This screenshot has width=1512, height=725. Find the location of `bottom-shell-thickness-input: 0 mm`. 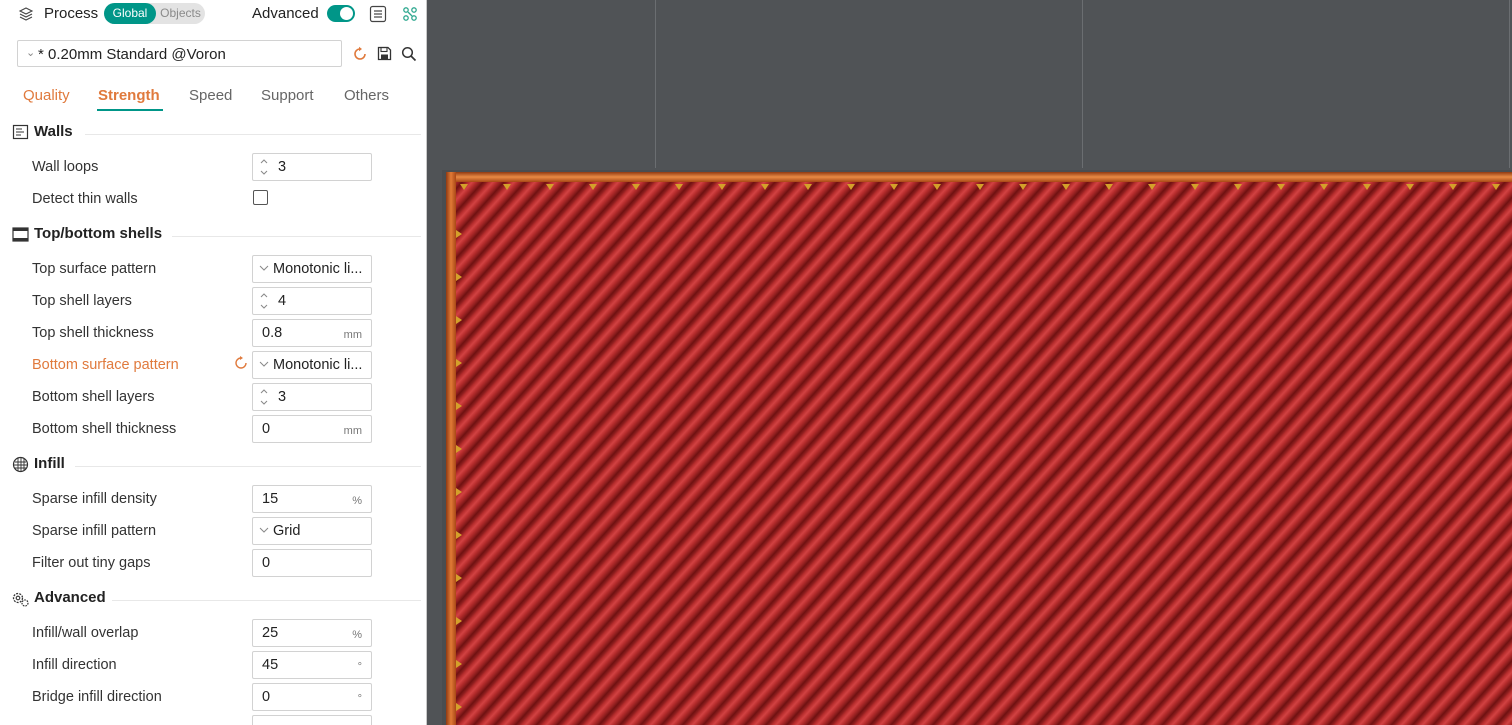

bottom-shell-thickness-input: 0 mm is located at coordinates (312, 429).